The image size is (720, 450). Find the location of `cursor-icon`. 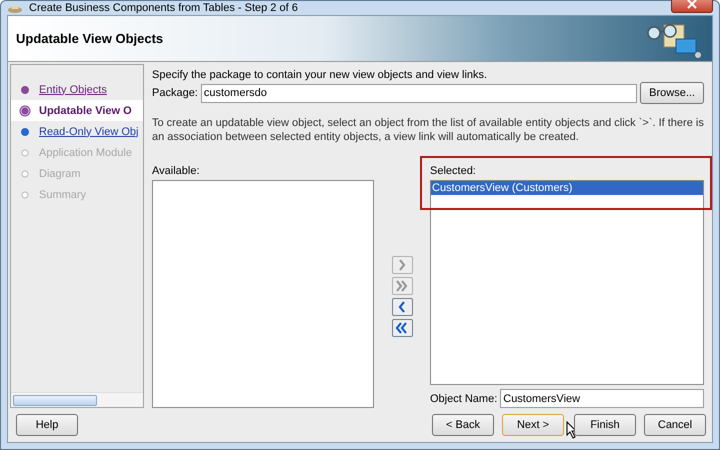

cursor-icon is located at coordinates (572, 430).